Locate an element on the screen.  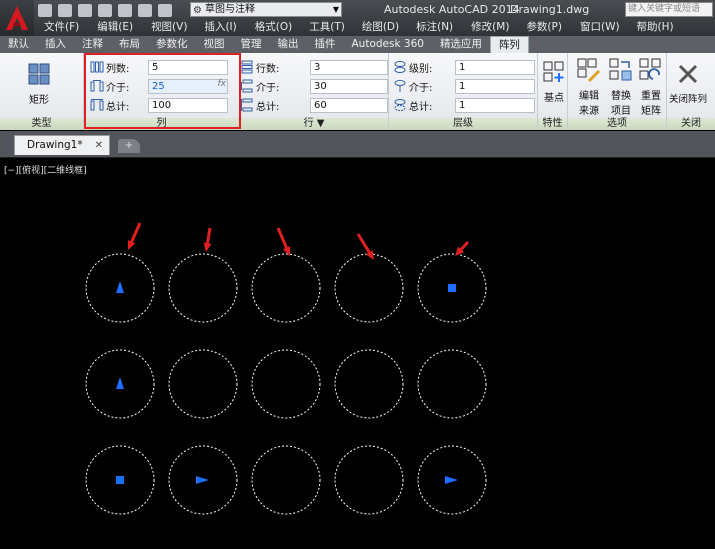
menu-item-4: 格式(O) is located at coordinates (273, 27).